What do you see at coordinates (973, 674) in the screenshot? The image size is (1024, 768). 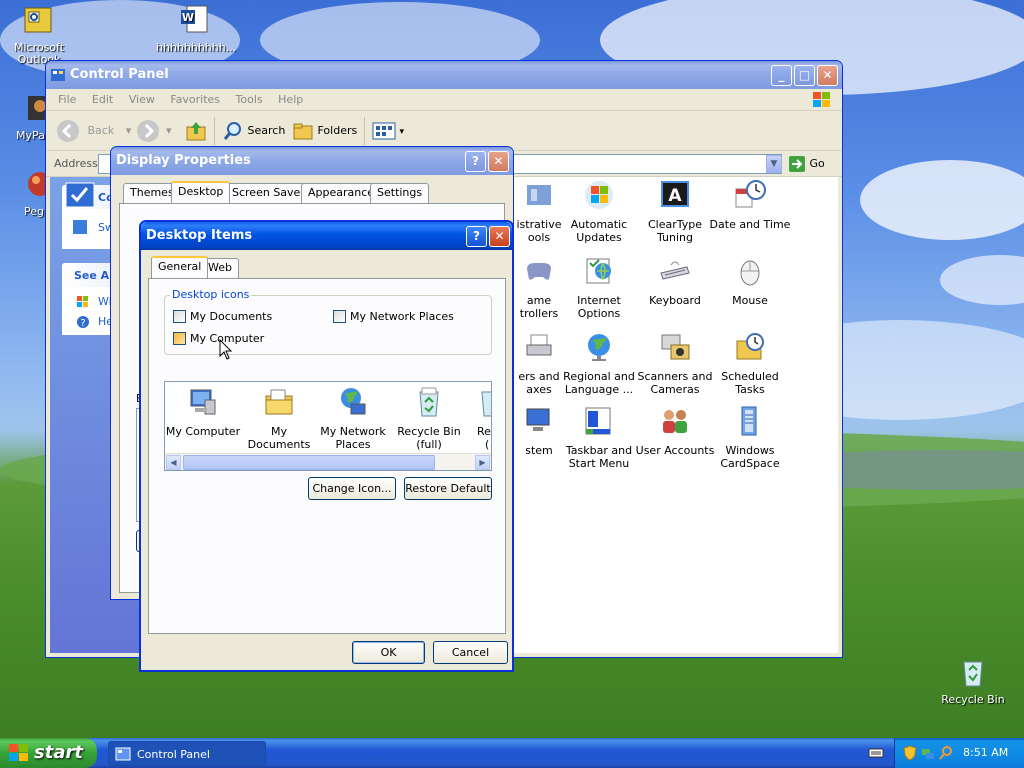 I see `recycle-bin-icon` at bounding box center [973, 674].